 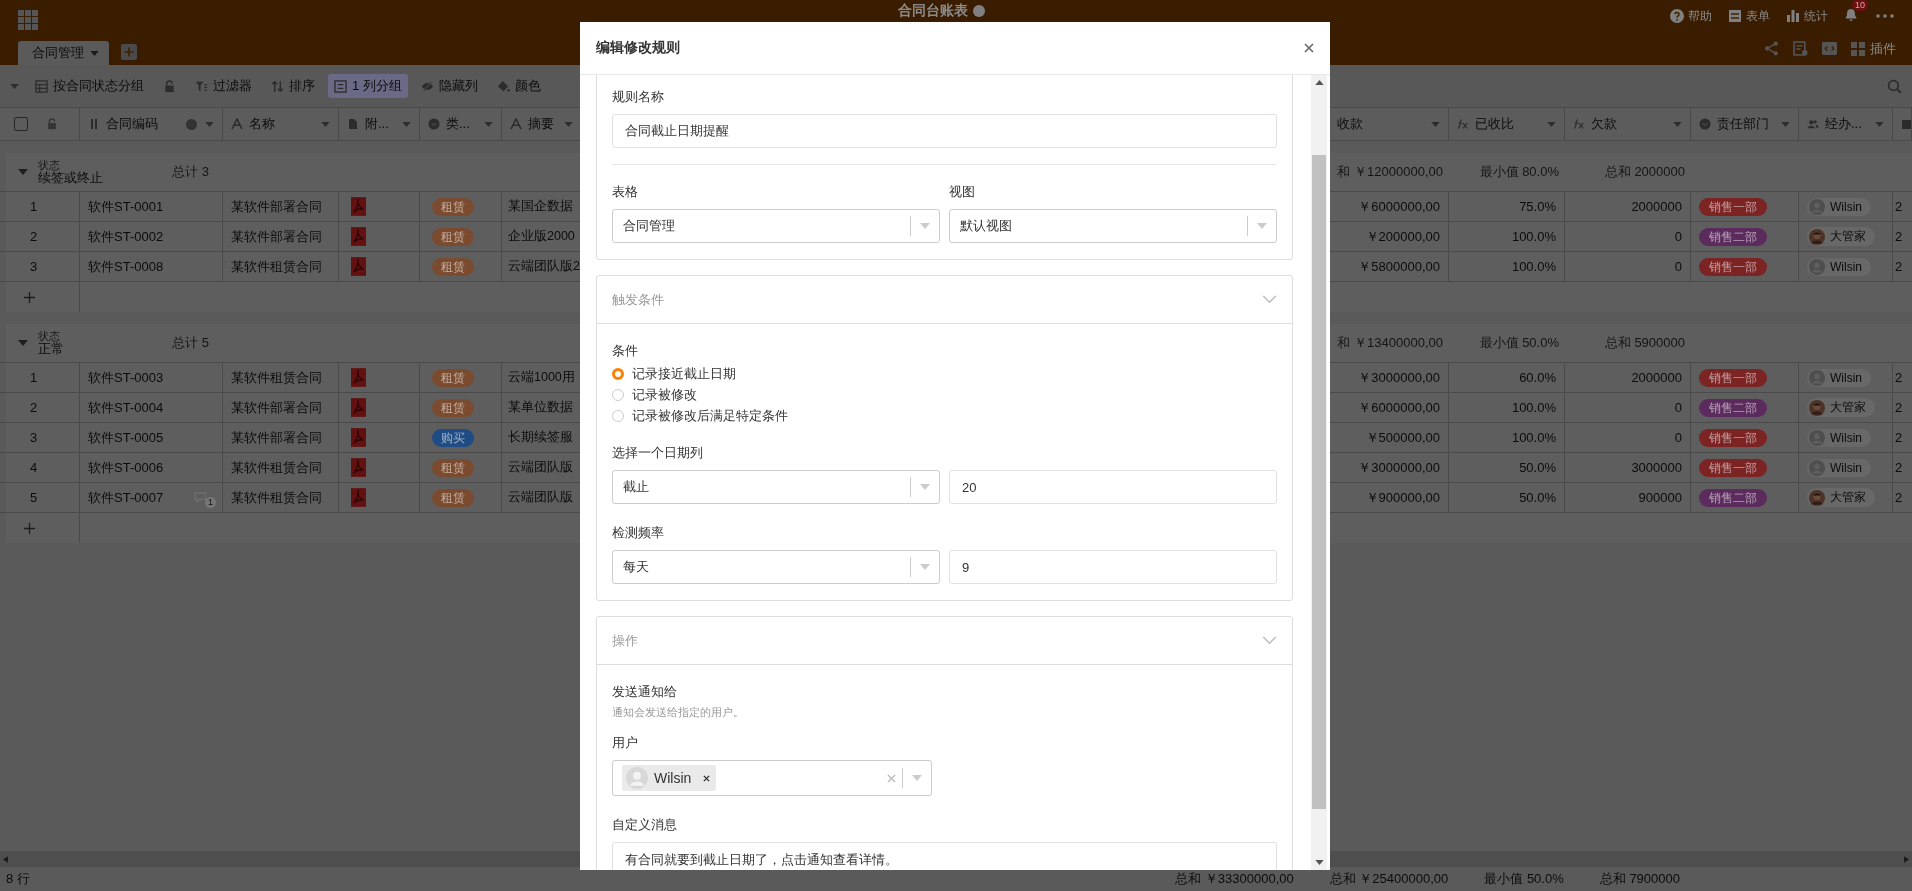 What do you see at coordinates (126, 407) in the screenshot?
I see `table-cell: 软件ST-0004` at bounding box center [126, 407].